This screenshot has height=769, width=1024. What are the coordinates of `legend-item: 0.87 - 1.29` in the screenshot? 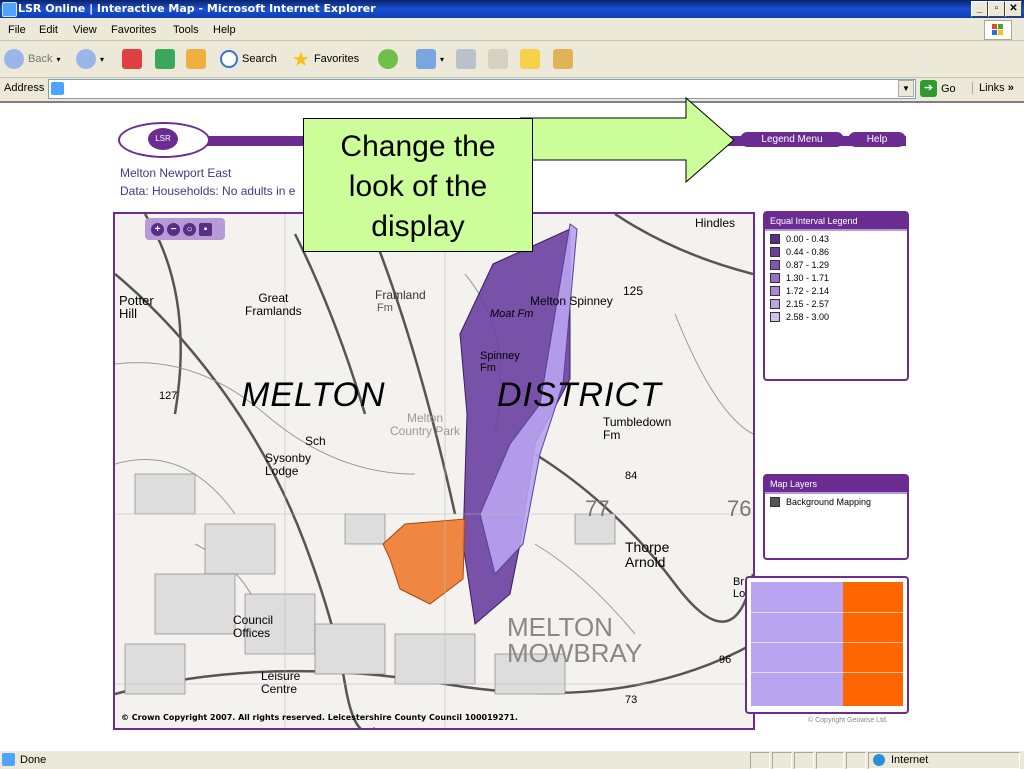 It's located at (836, 265).